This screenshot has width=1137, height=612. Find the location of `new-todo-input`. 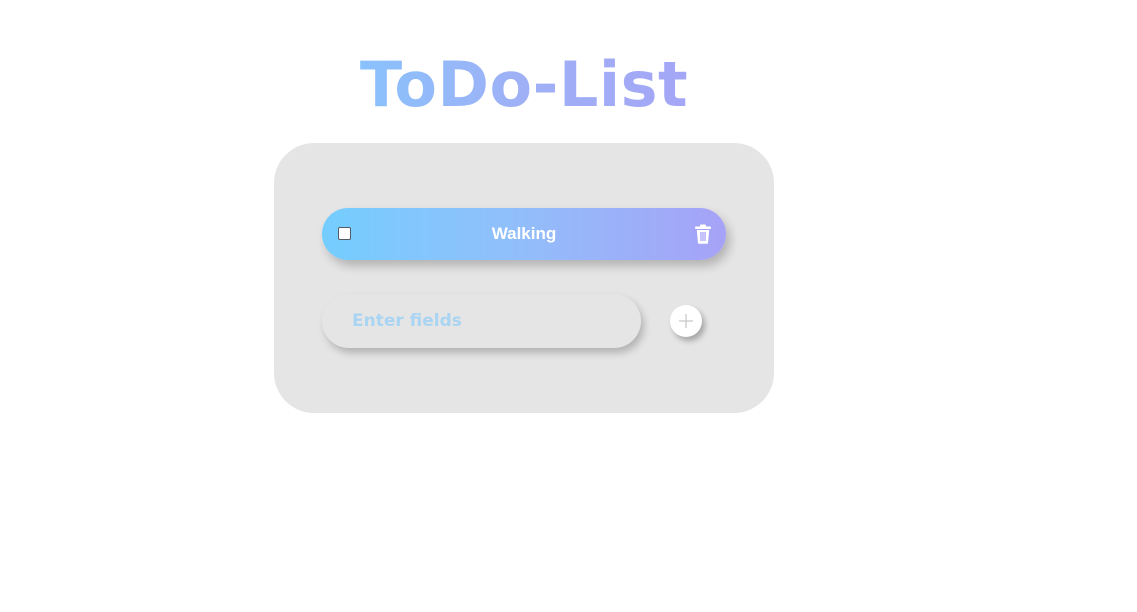

new-todo-input is located at coordinates (481, 321).